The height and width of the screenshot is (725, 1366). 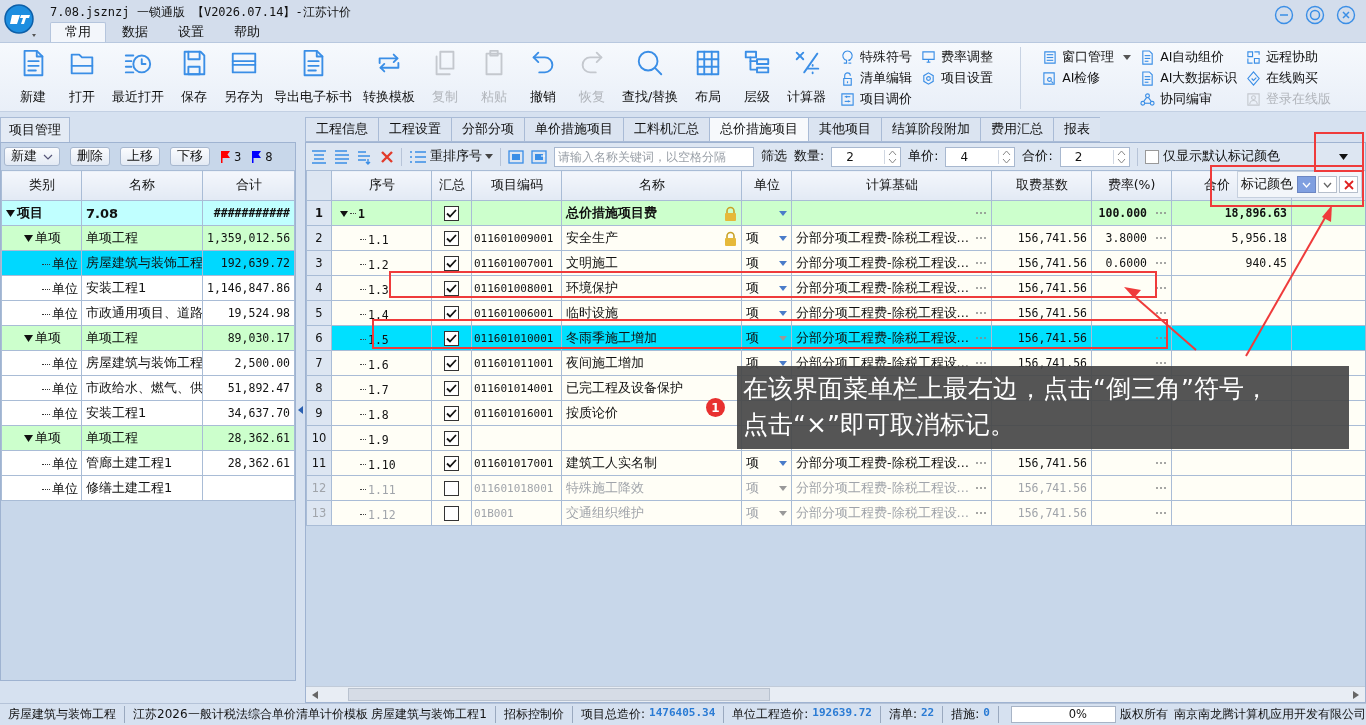 What do you see at coordinates (1346, 15) in the screenshot?
I see `close-icon` at bounding box center [1346, 15].